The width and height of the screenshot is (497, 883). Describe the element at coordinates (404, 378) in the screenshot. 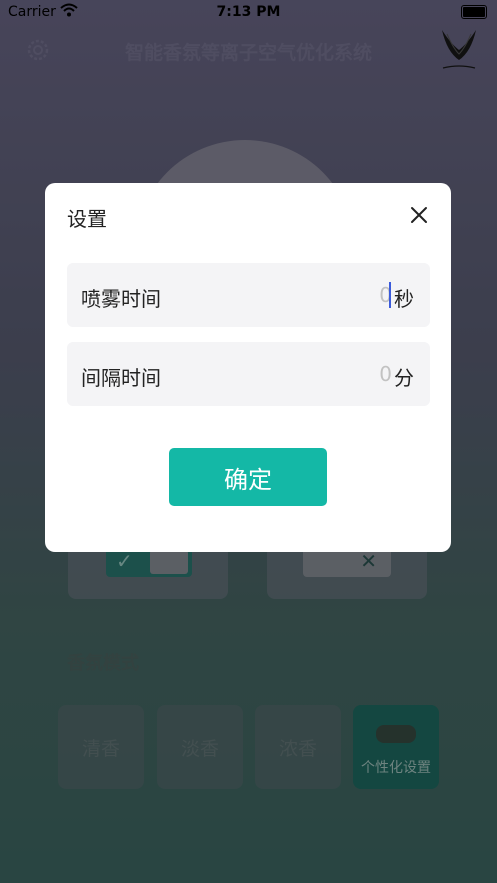

I see `interval-time-unit: 分` at that location.